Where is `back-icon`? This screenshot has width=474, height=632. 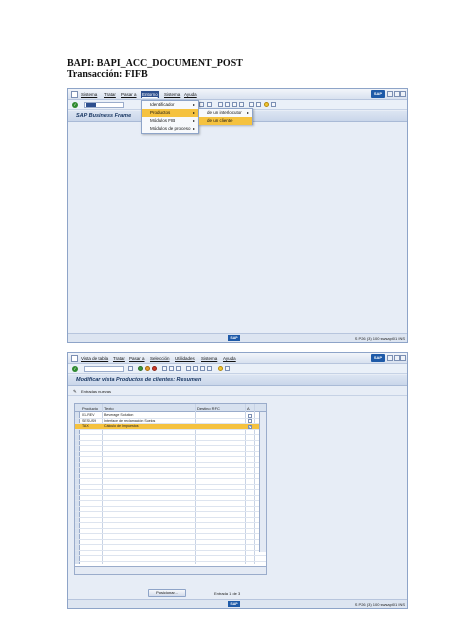
back-icon is located at coordinates (140, 368).